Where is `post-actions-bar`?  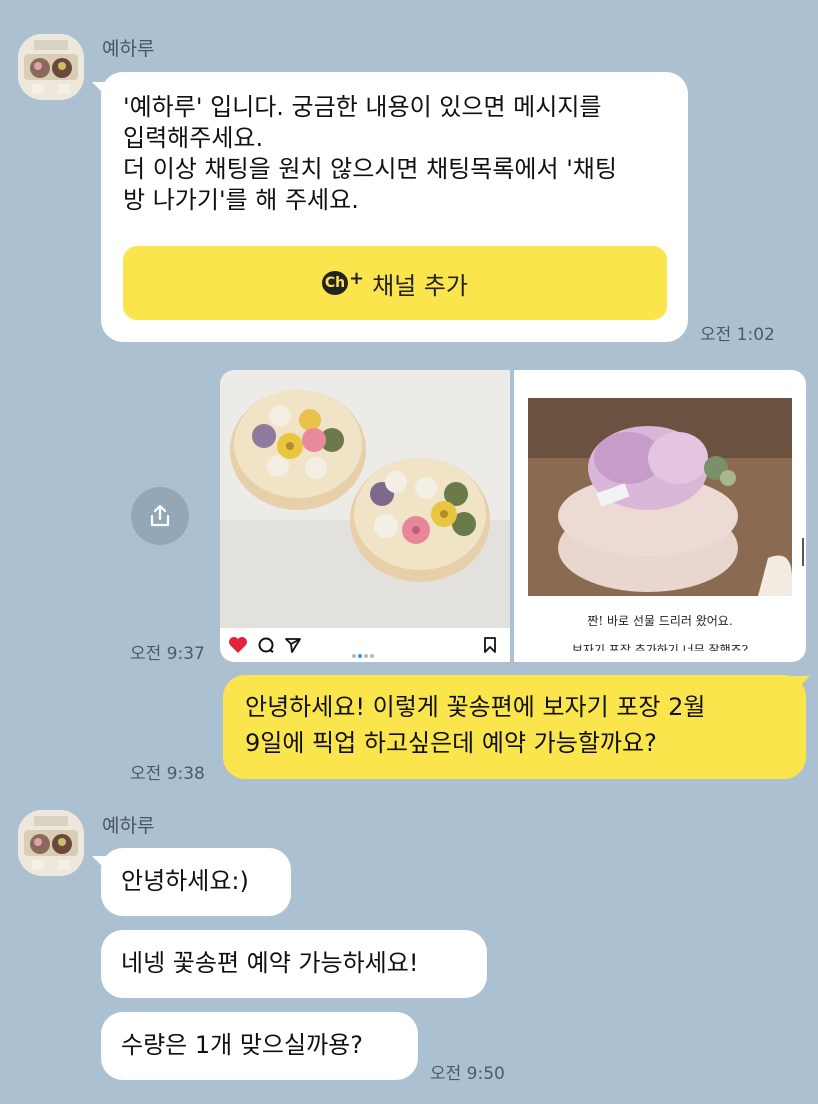 post-actions-bar is located at coordinates (365, 645).